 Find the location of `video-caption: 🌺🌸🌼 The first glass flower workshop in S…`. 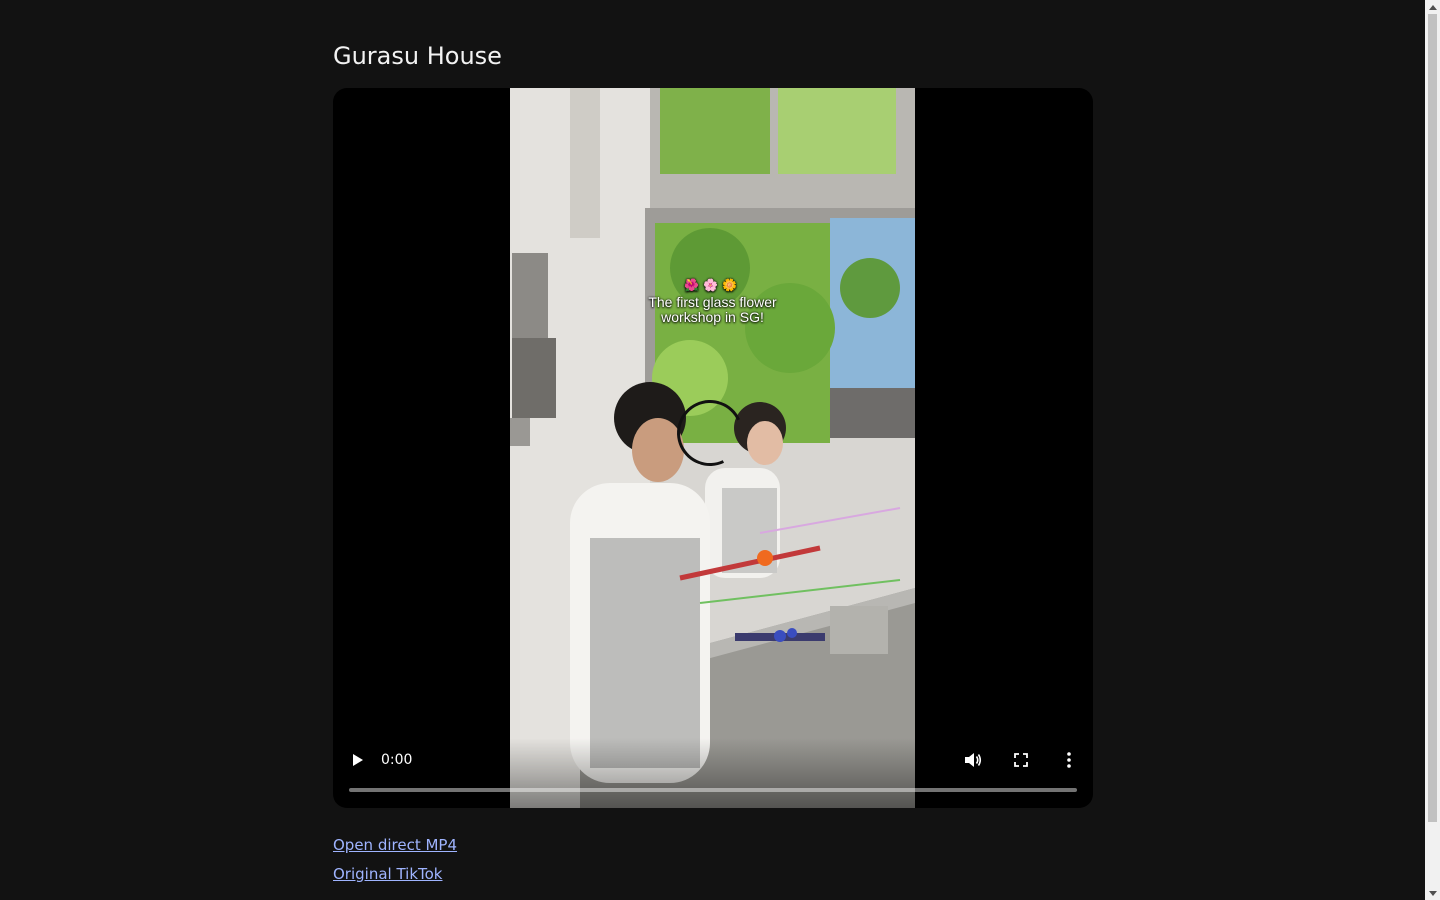

video-caption: 🌺🌸🌼 The first glass flower workshop in S… is located at coordinates (712, 301).